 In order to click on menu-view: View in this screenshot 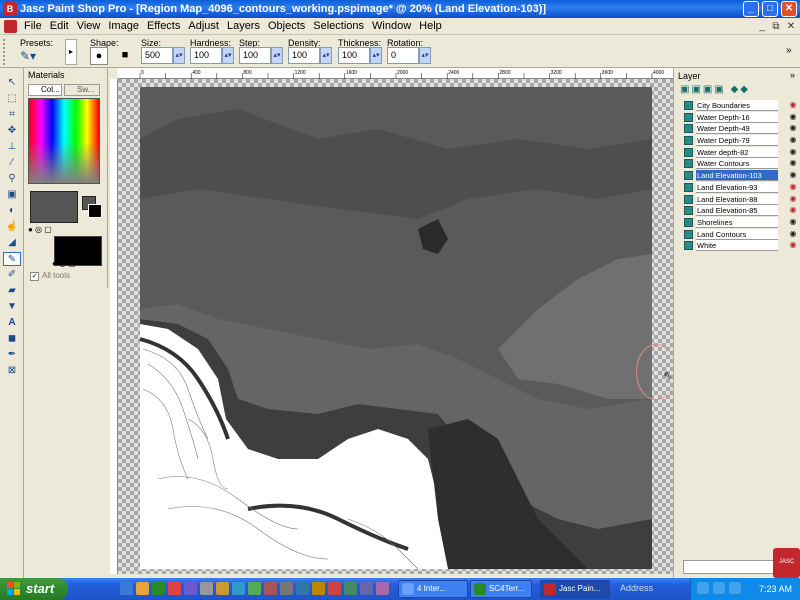, I will do `click(89, 26)`.